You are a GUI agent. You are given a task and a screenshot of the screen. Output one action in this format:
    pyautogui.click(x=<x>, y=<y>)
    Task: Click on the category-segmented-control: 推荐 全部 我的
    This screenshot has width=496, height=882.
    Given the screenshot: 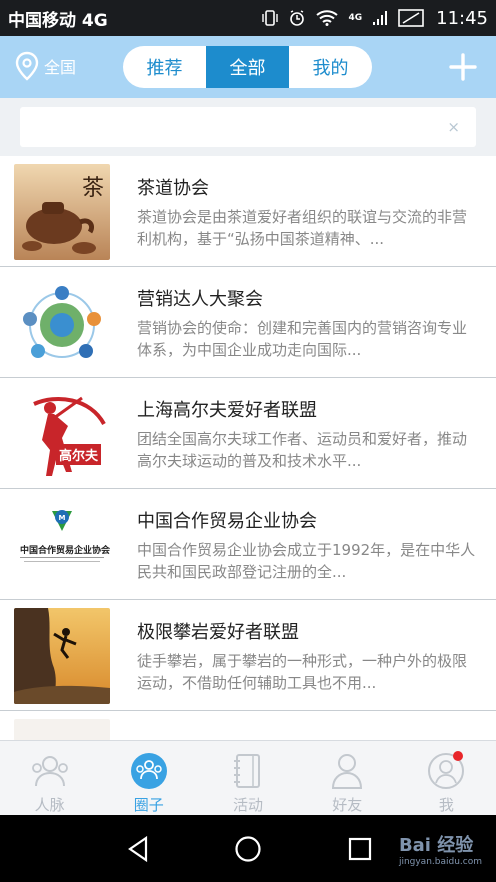 What is the action you would take?
    pyautogui.click(x=247, y=67)
    